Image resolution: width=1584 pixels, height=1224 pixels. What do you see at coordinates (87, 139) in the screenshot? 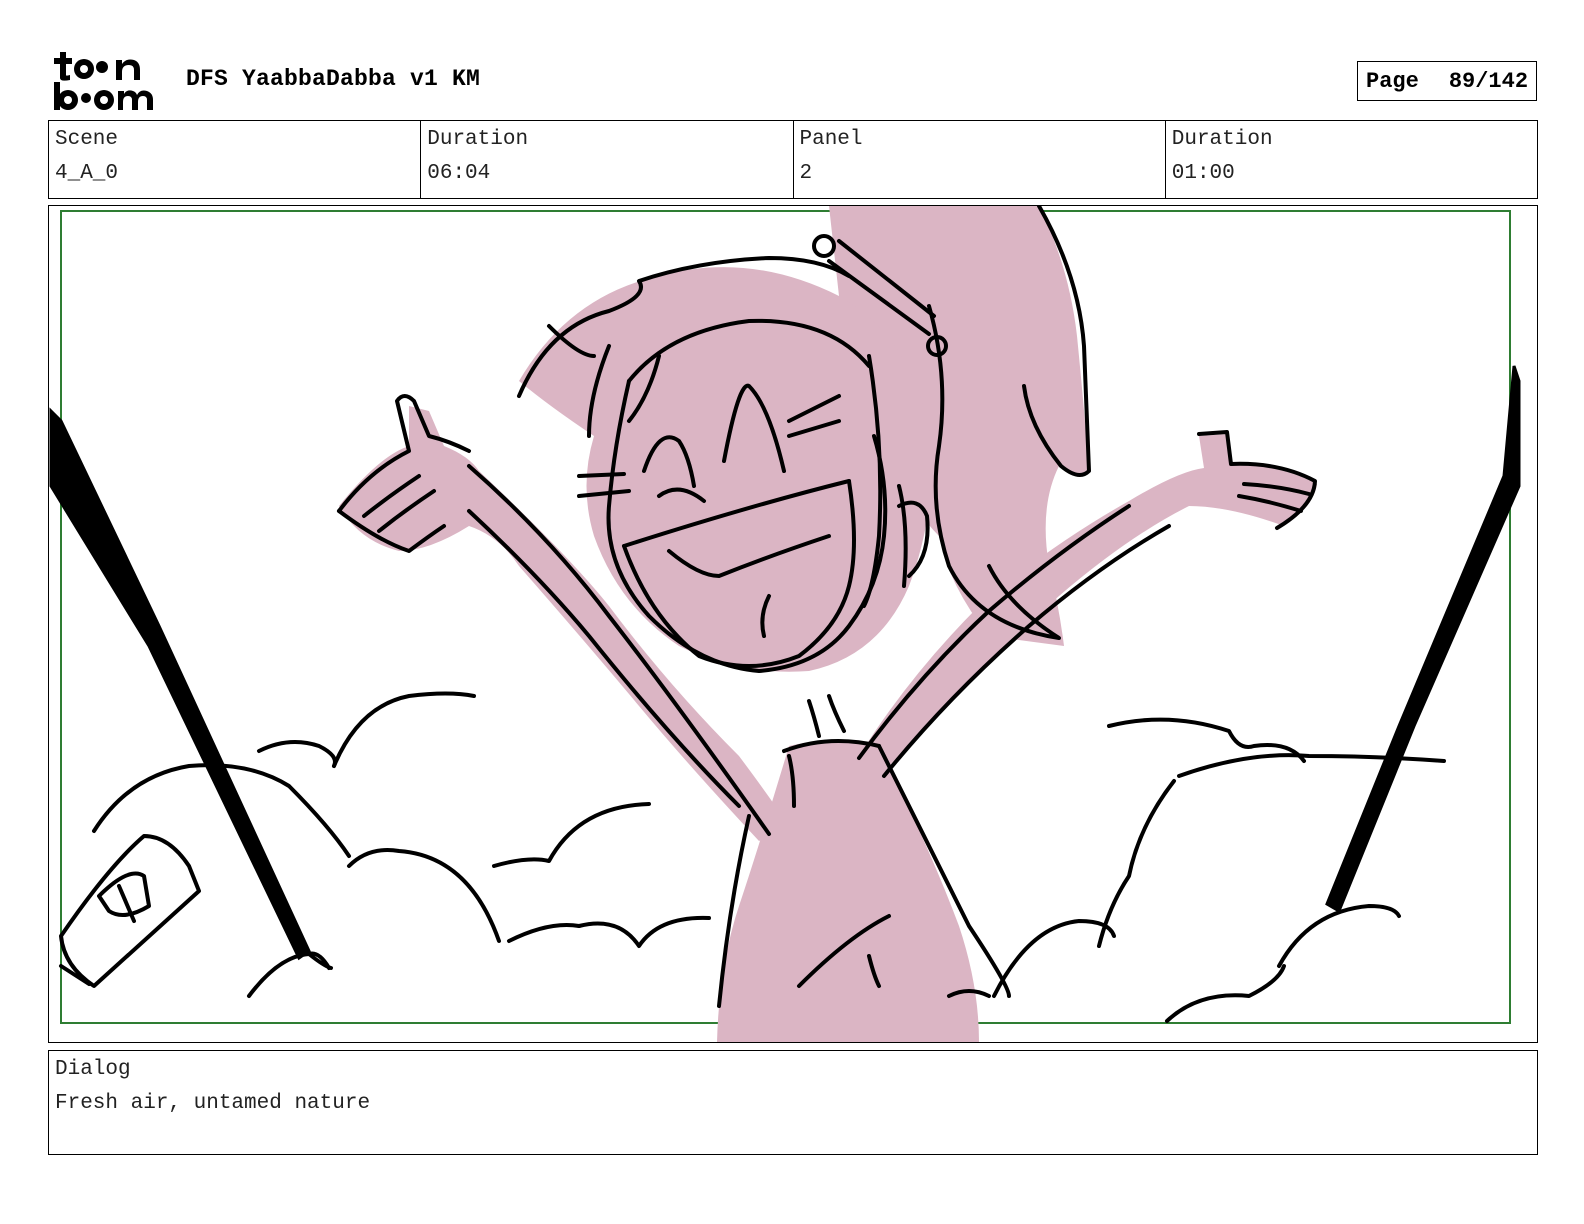
I see `scene-label: Scene` at bounding box center [87, 139].